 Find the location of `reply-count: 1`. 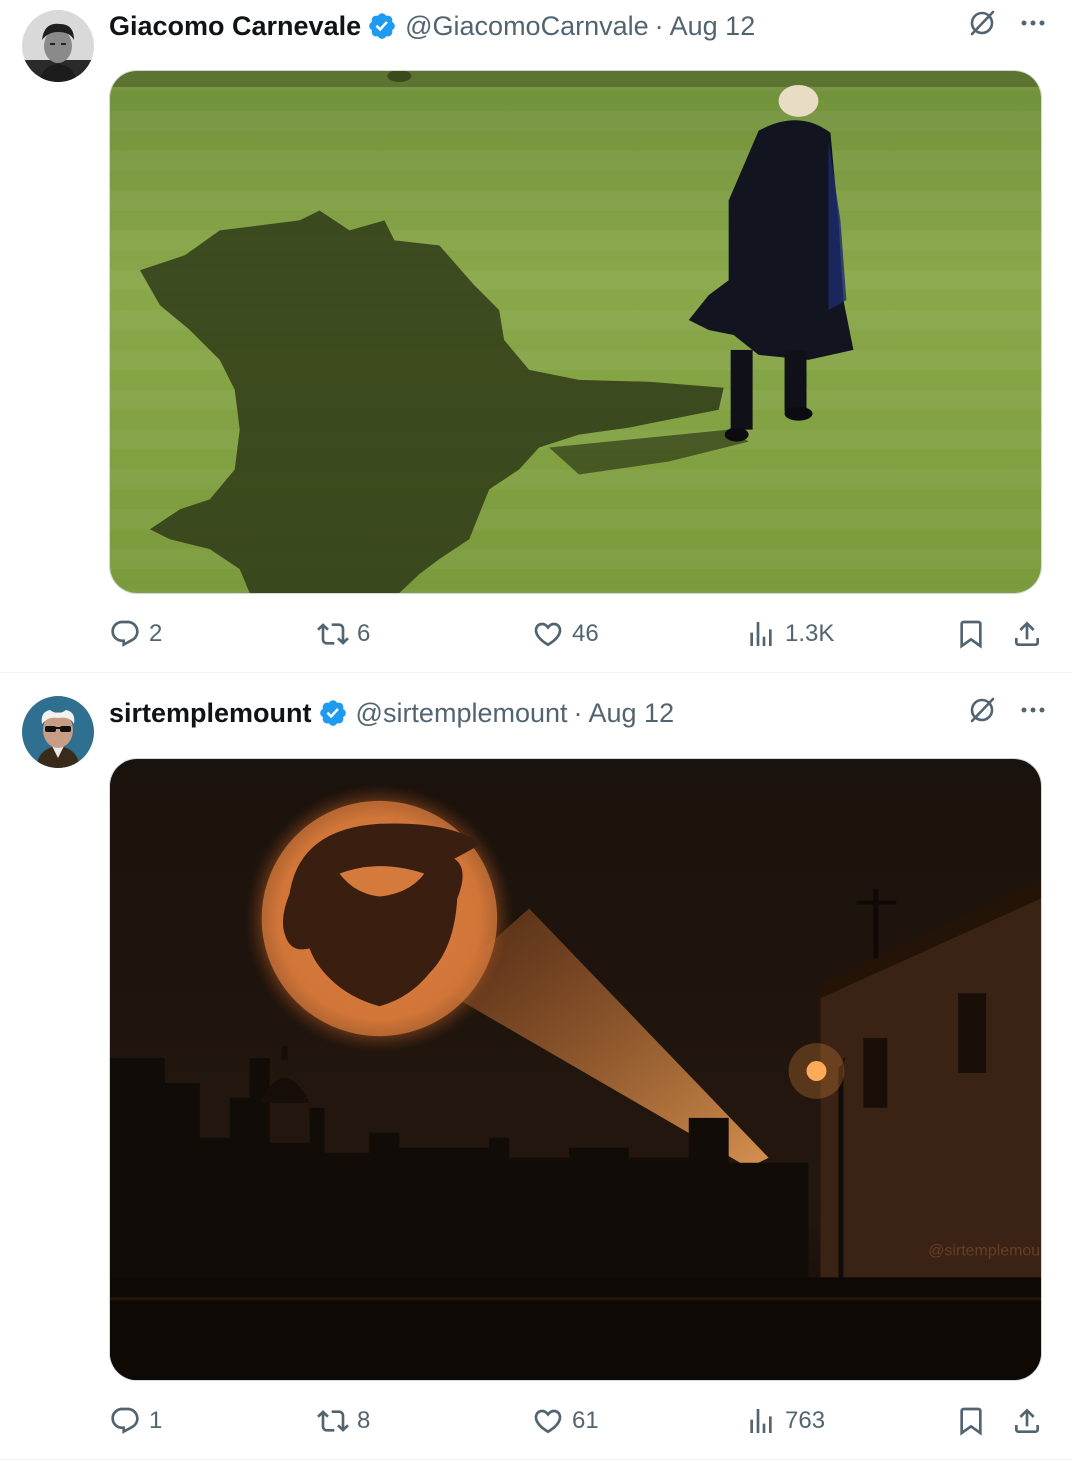

reply-count: 1 is located at coordinates (156, 1420).